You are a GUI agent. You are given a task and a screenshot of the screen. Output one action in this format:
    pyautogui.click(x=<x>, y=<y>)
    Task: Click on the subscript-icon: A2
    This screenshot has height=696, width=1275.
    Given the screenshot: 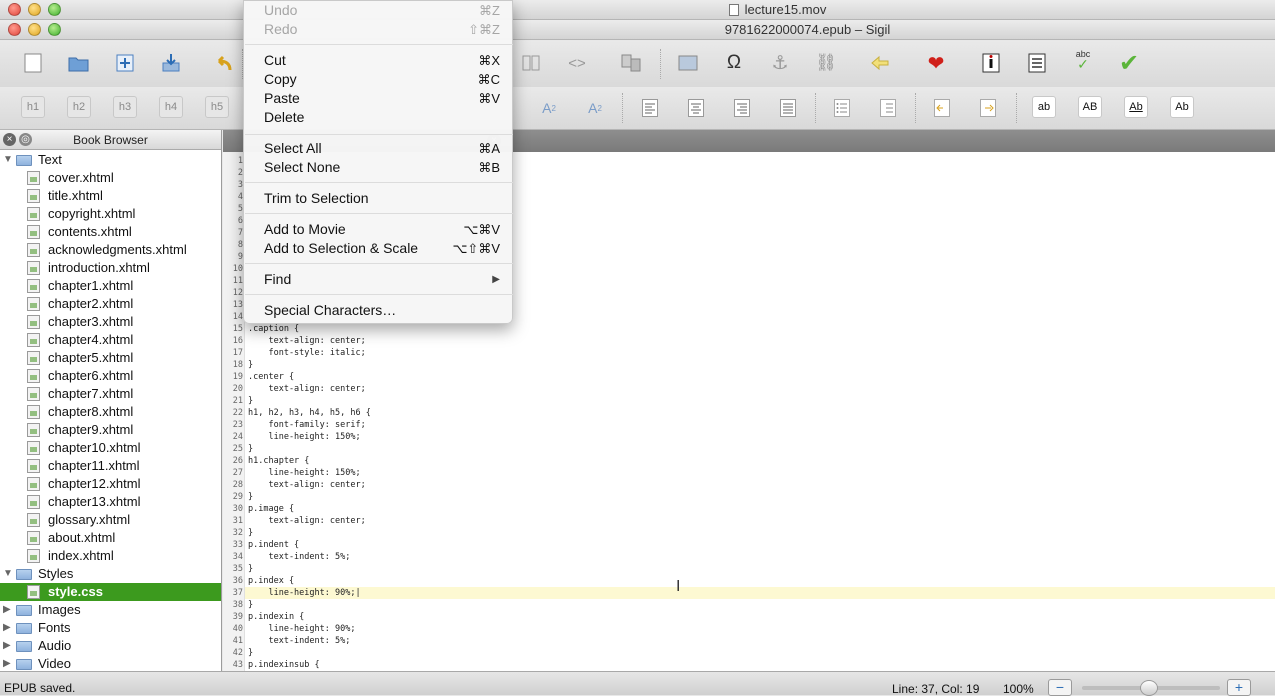 What is the action you would take?
    pyautogui.click(x=549, y=108)
    